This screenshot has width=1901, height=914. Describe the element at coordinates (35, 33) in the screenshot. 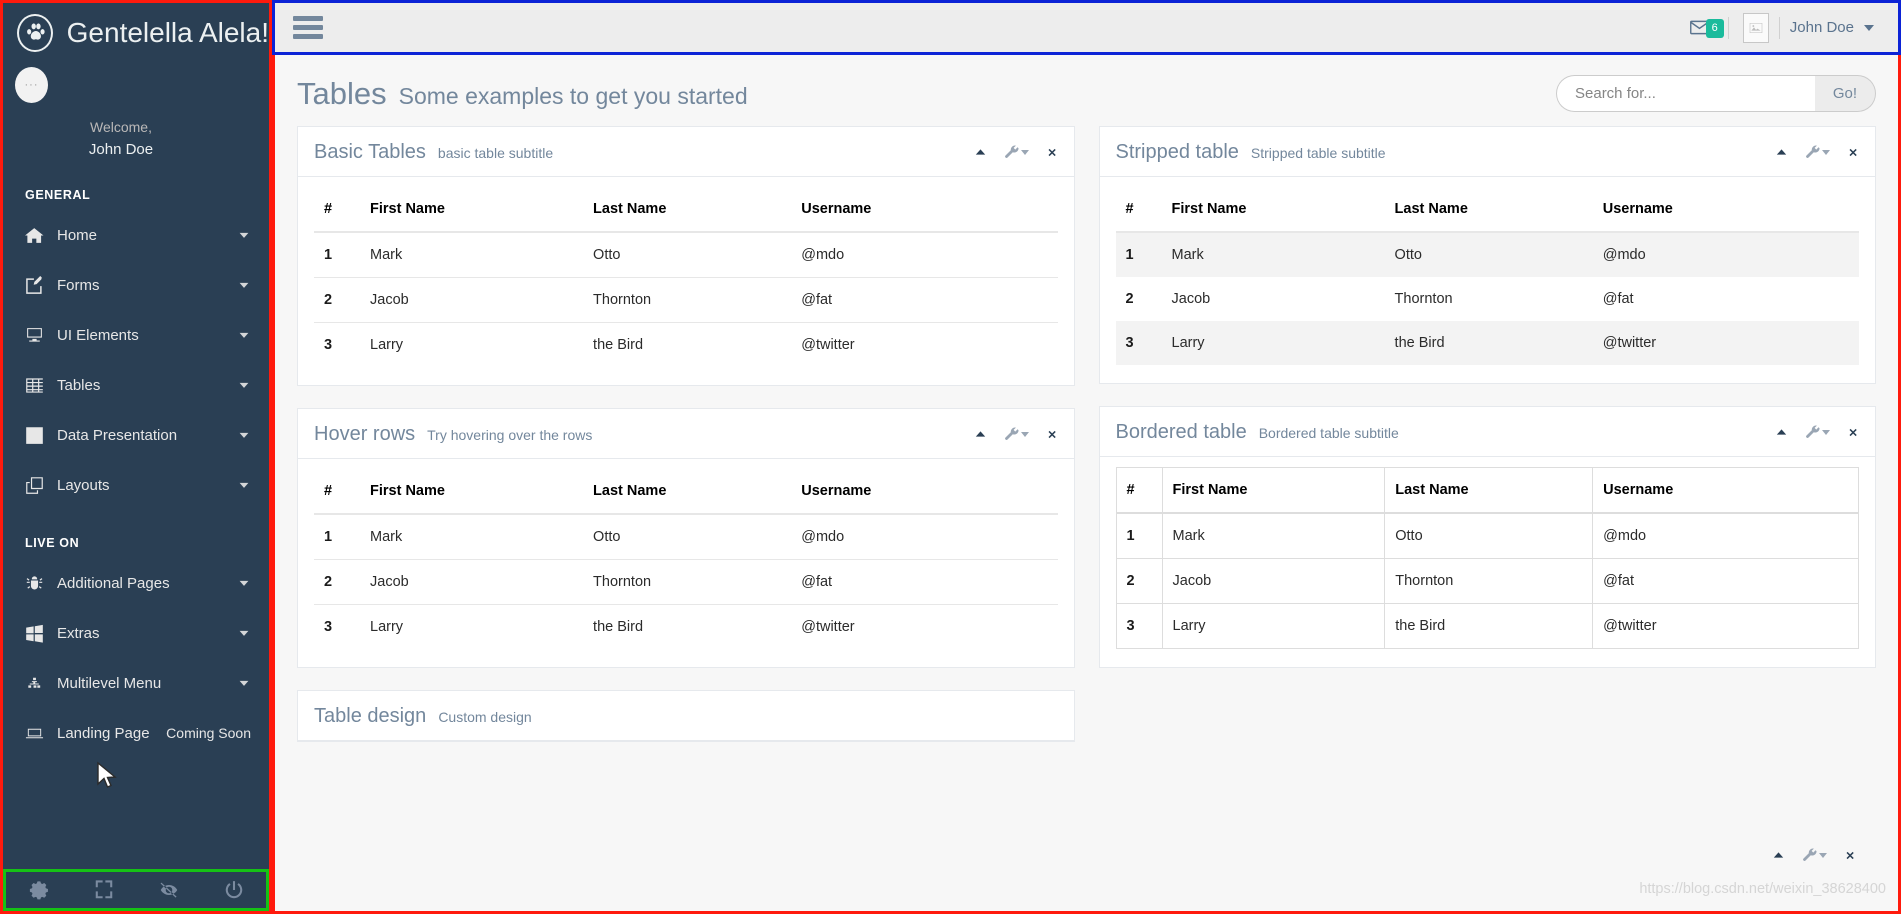

I see `paw-icon` at that location.